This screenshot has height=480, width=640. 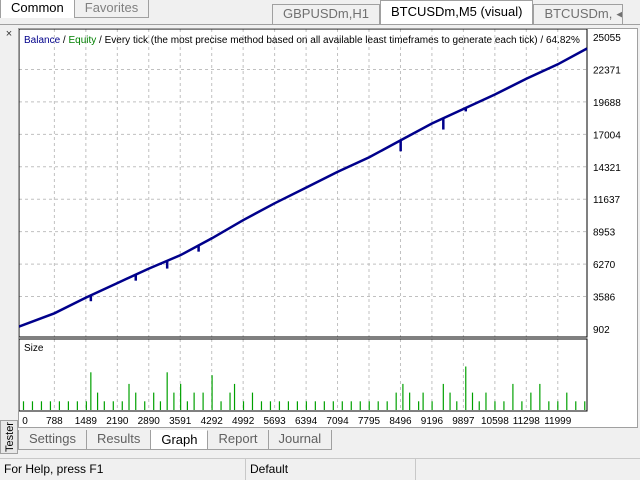 What do you see at coordinates (604, 298) in the screenshot?
I see `y-tick-label: 3586` at bounding box center [604, 298].